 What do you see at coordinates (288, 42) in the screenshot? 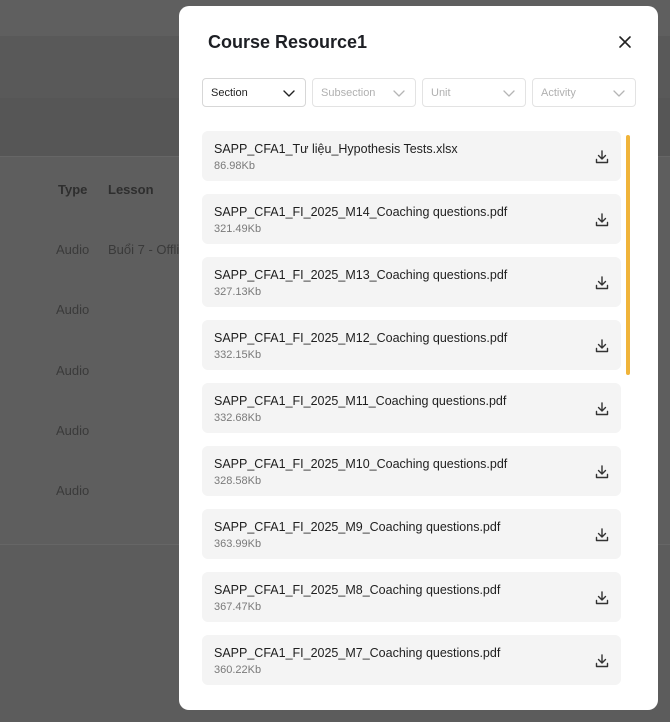
I see `modal-title: Course Resource1` at bounding box center [288, 42].